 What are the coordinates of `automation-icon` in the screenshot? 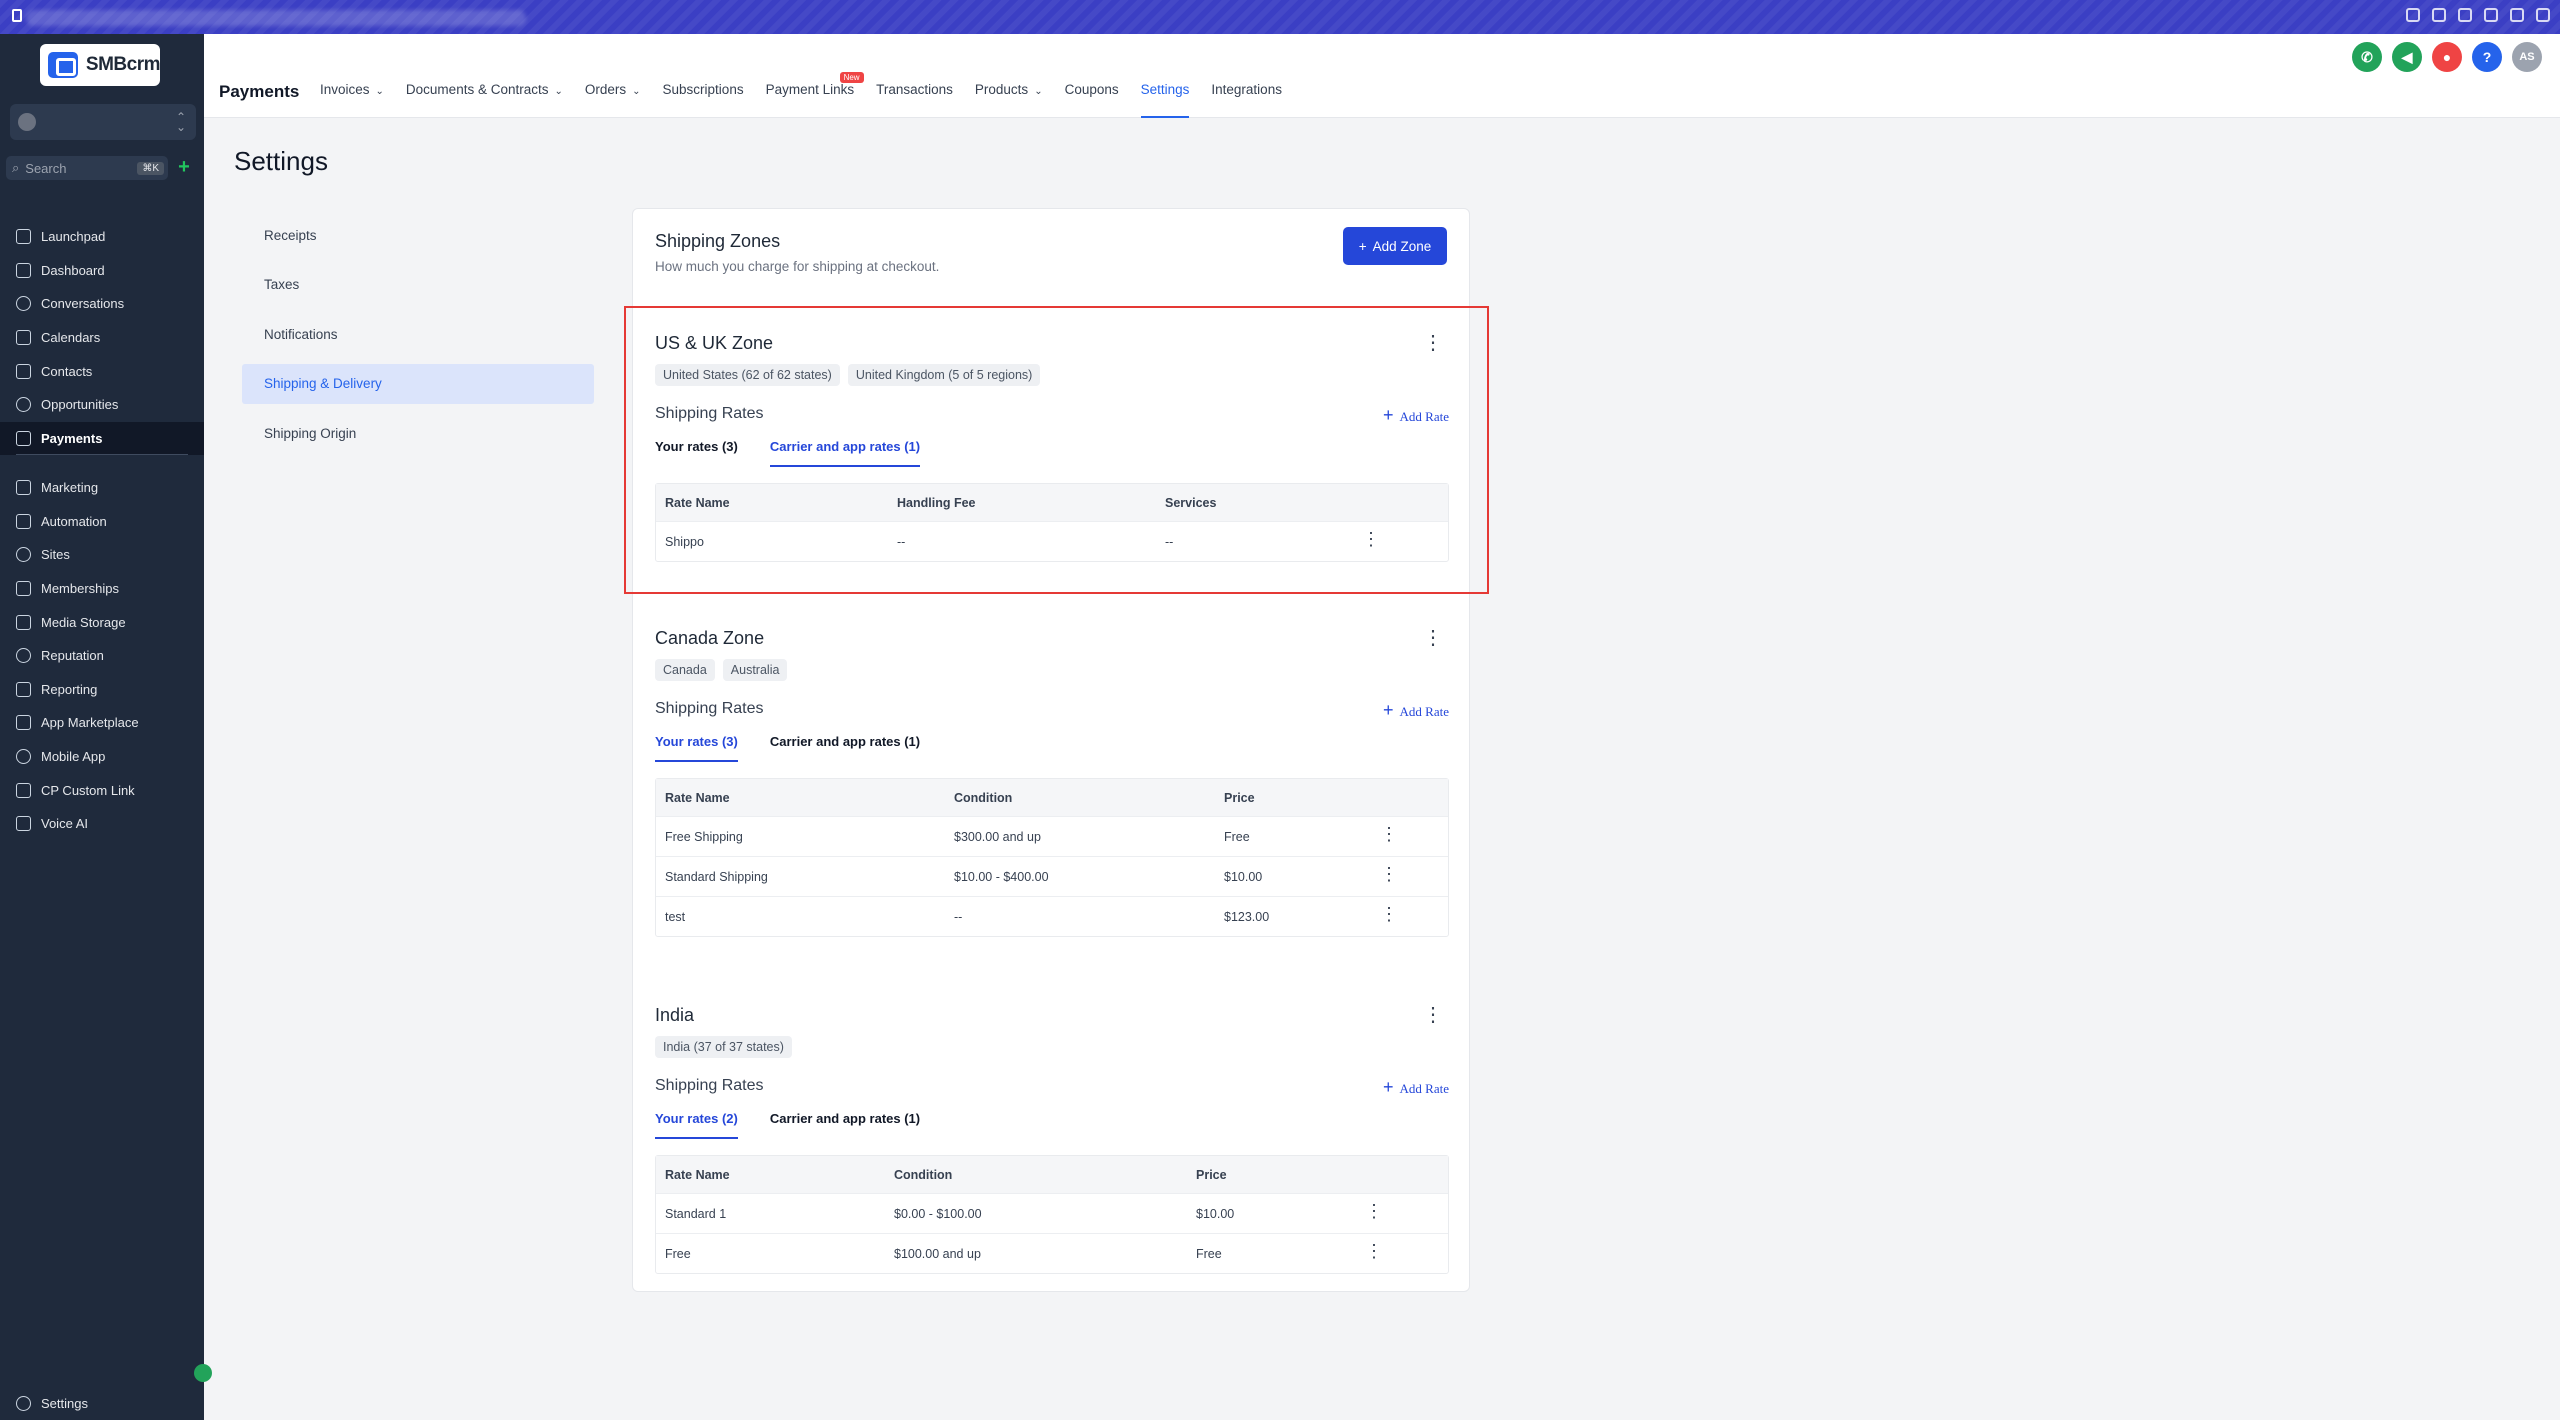 It's located at (23, 521).